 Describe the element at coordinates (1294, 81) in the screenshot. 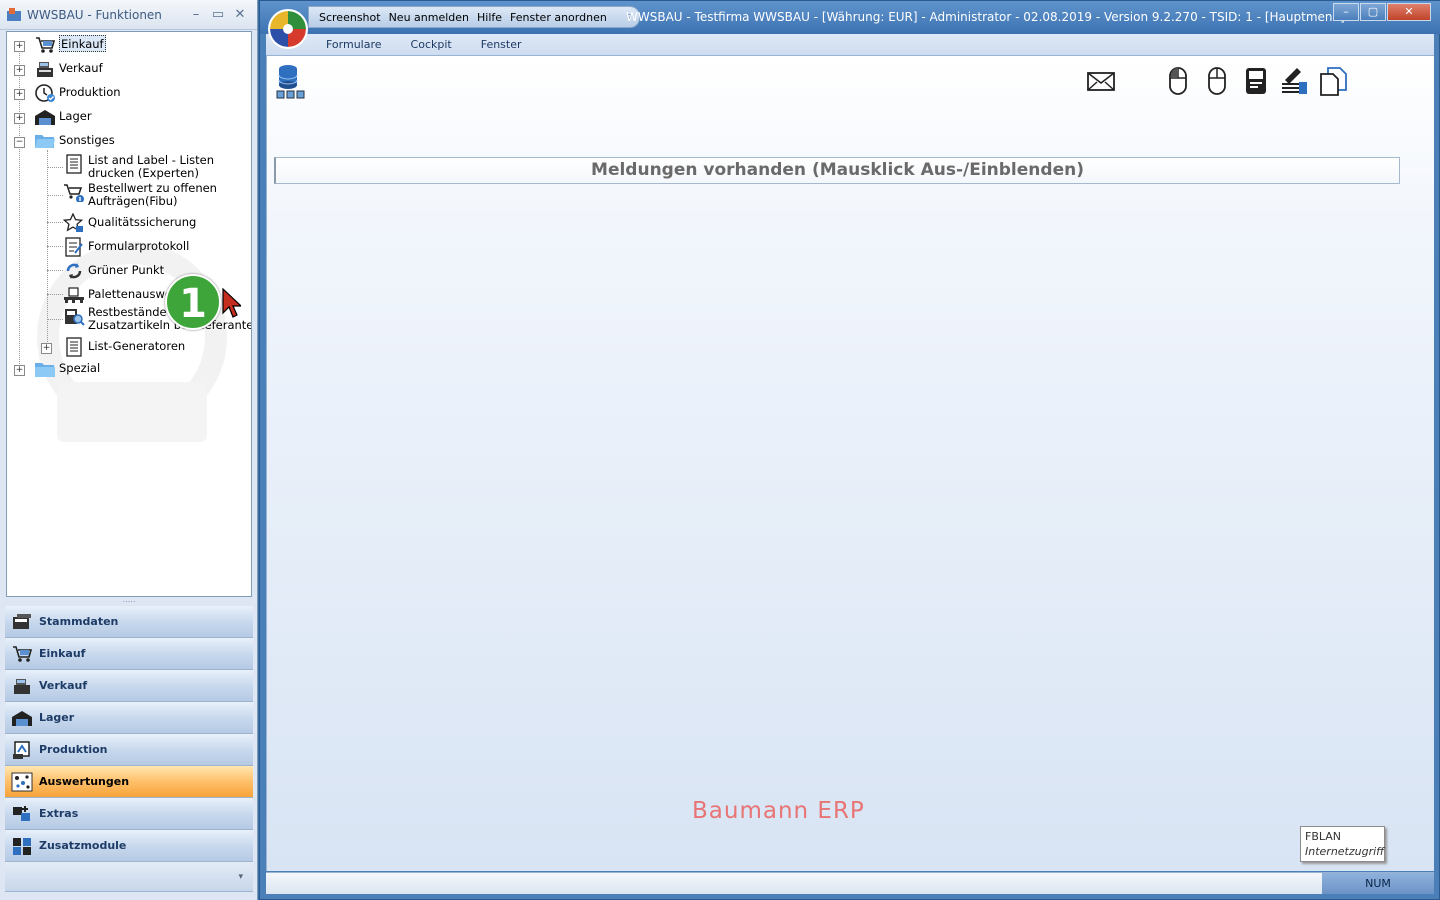

I see `network-edit-icon` at that location.